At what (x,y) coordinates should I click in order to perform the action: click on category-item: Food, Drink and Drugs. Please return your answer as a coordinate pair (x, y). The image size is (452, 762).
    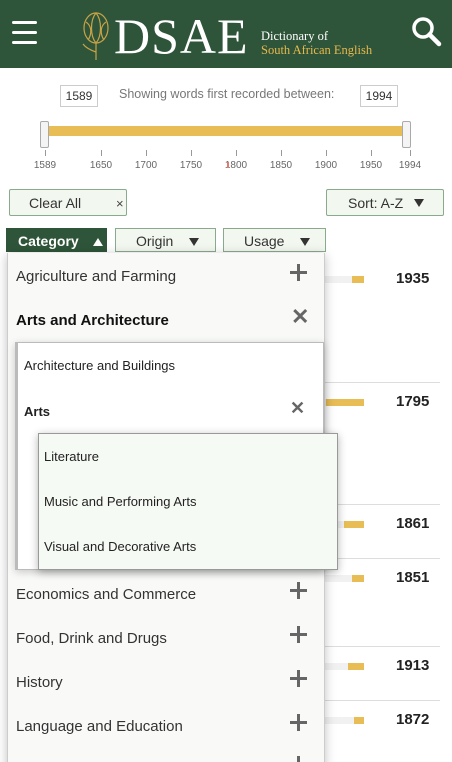
    Looking at the image, I should click on (91, 638).